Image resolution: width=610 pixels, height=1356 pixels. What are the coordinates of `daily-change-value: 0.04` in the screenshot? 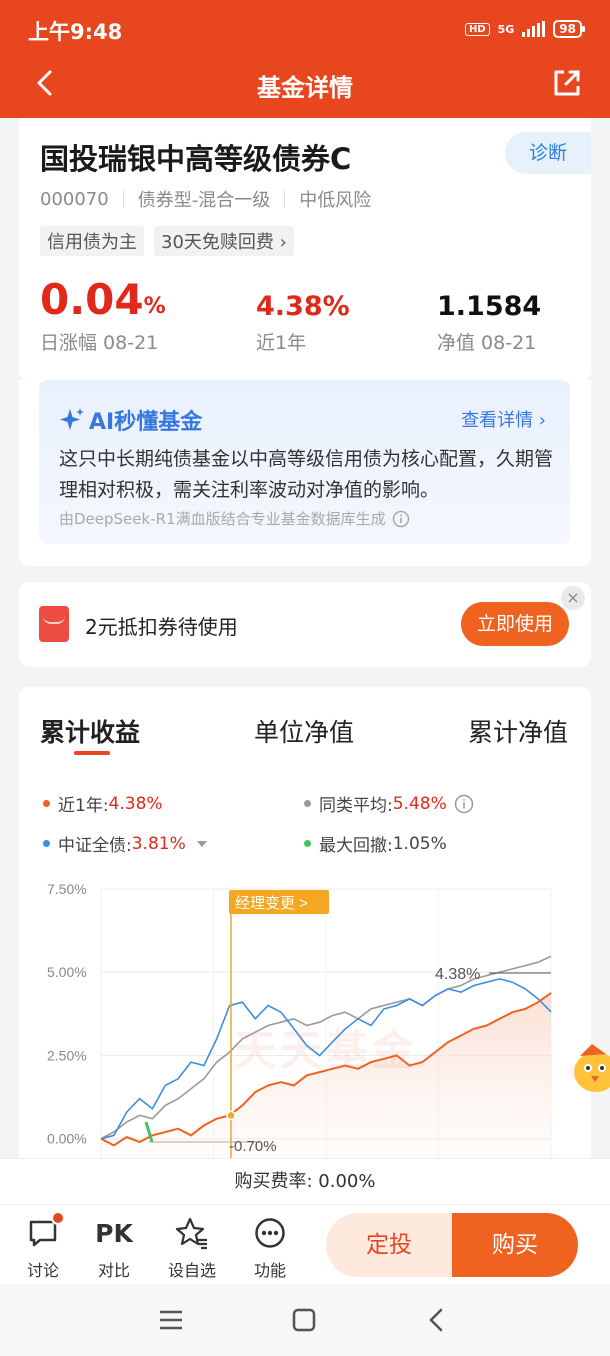 It's located at (92, 299).